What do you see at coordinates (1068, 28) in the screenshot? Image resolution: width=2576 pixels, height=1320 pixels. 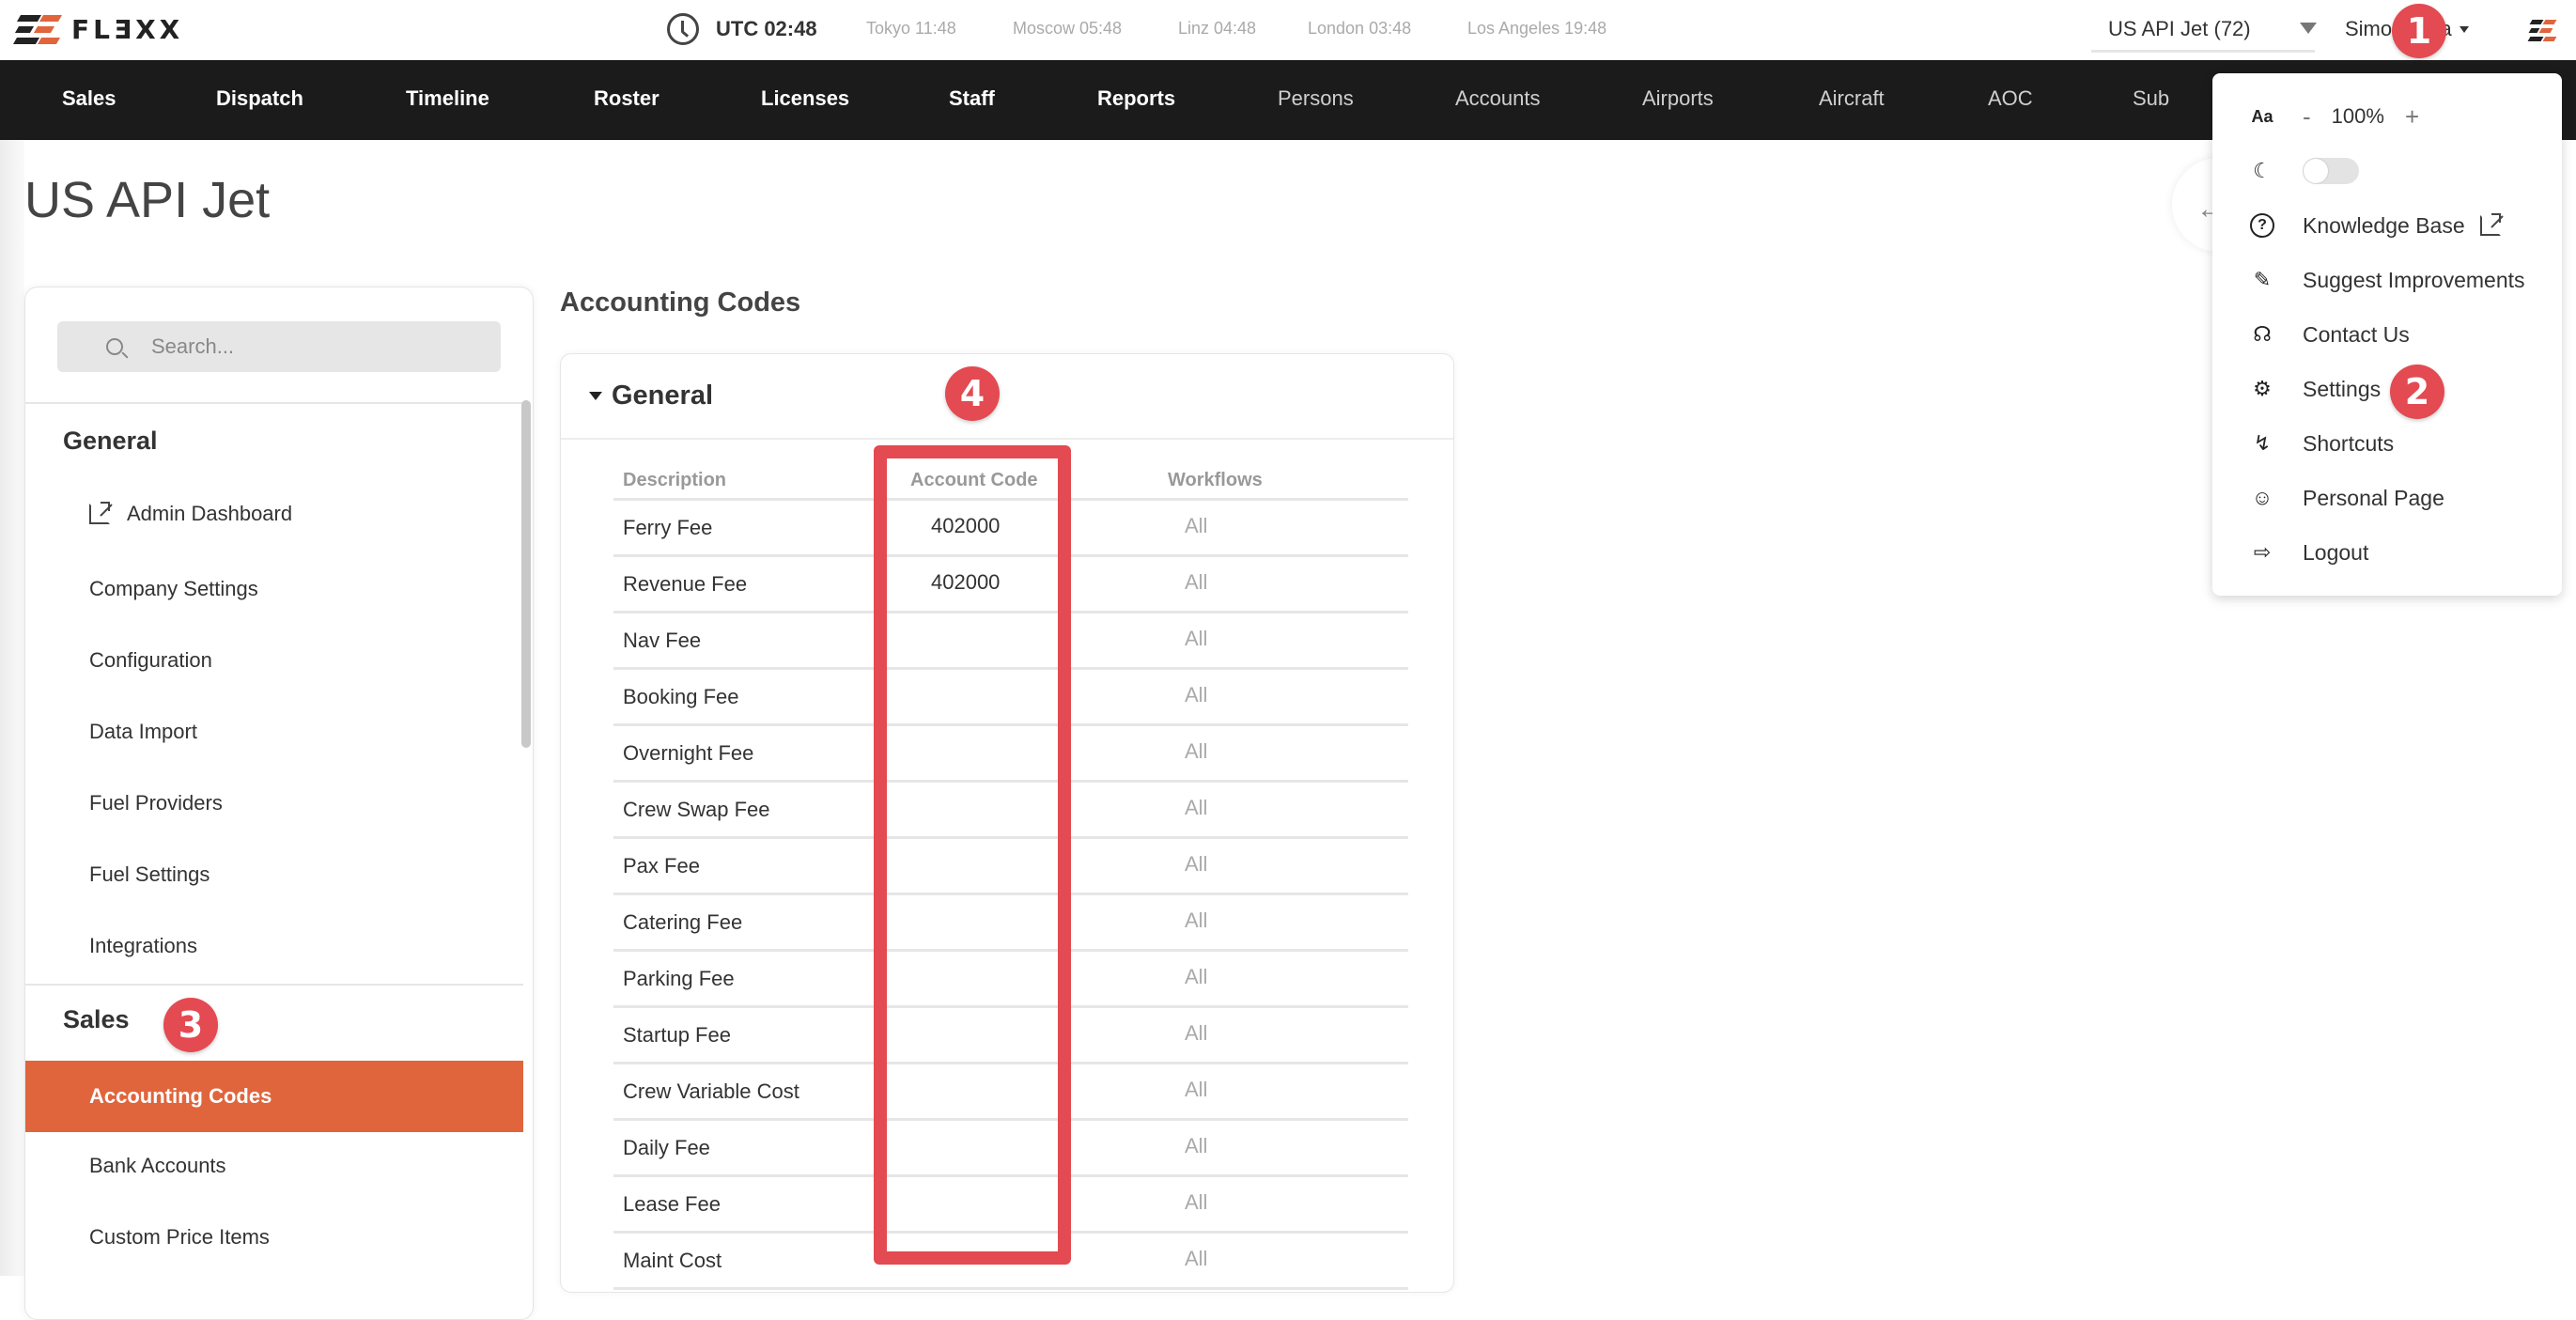 I see `timezone-moscow: Moscow 05:48` at bounding box center [1068, 28].